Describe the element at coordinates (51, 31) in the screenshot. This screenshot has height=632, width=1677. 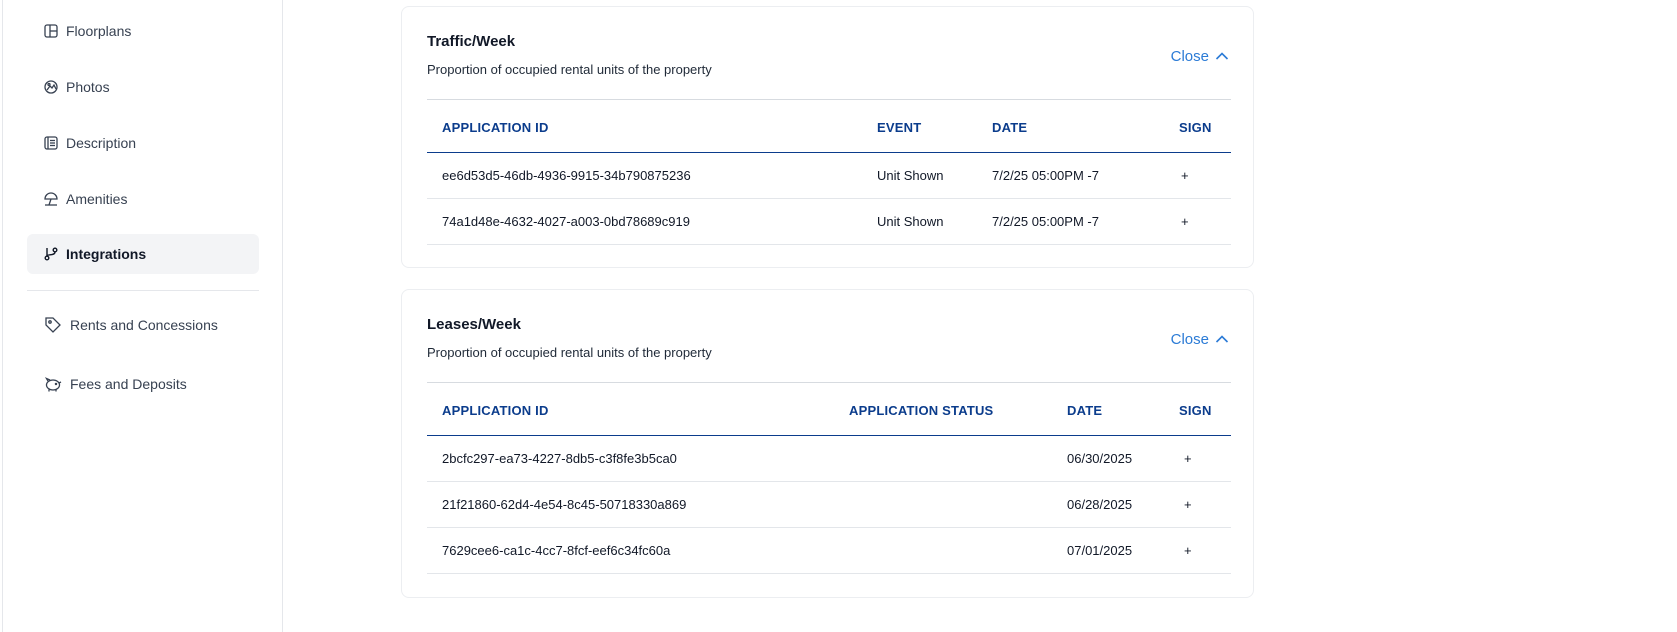
I see `floorplan-icon` at that location.